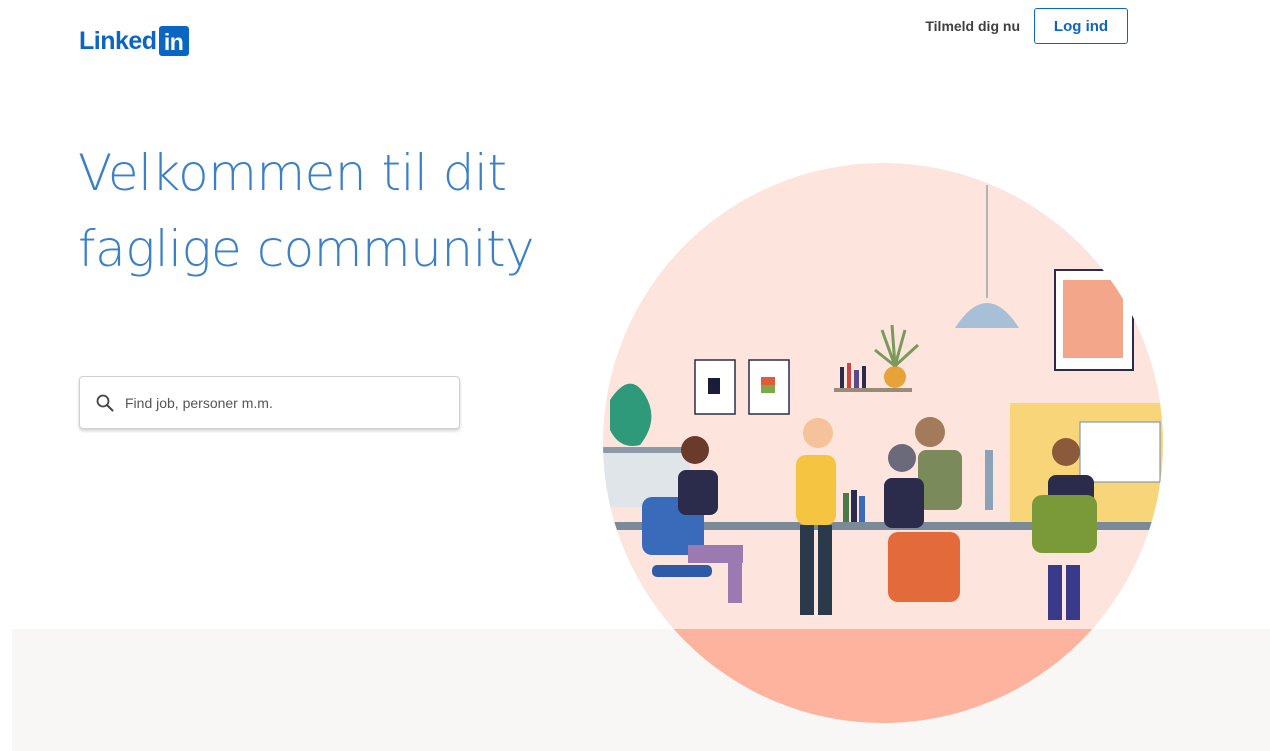  Describe the element at coordinates (285, 402) in the screenshot. I see `search-input` at that location.